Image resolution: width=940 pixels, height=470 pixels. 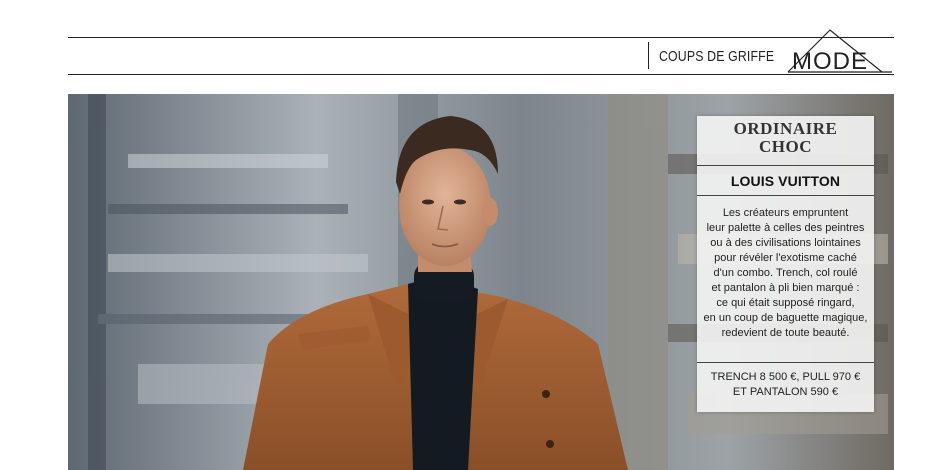 I want to click on headline-line-1: ORDINAIRE, so click(x=785, y=128).